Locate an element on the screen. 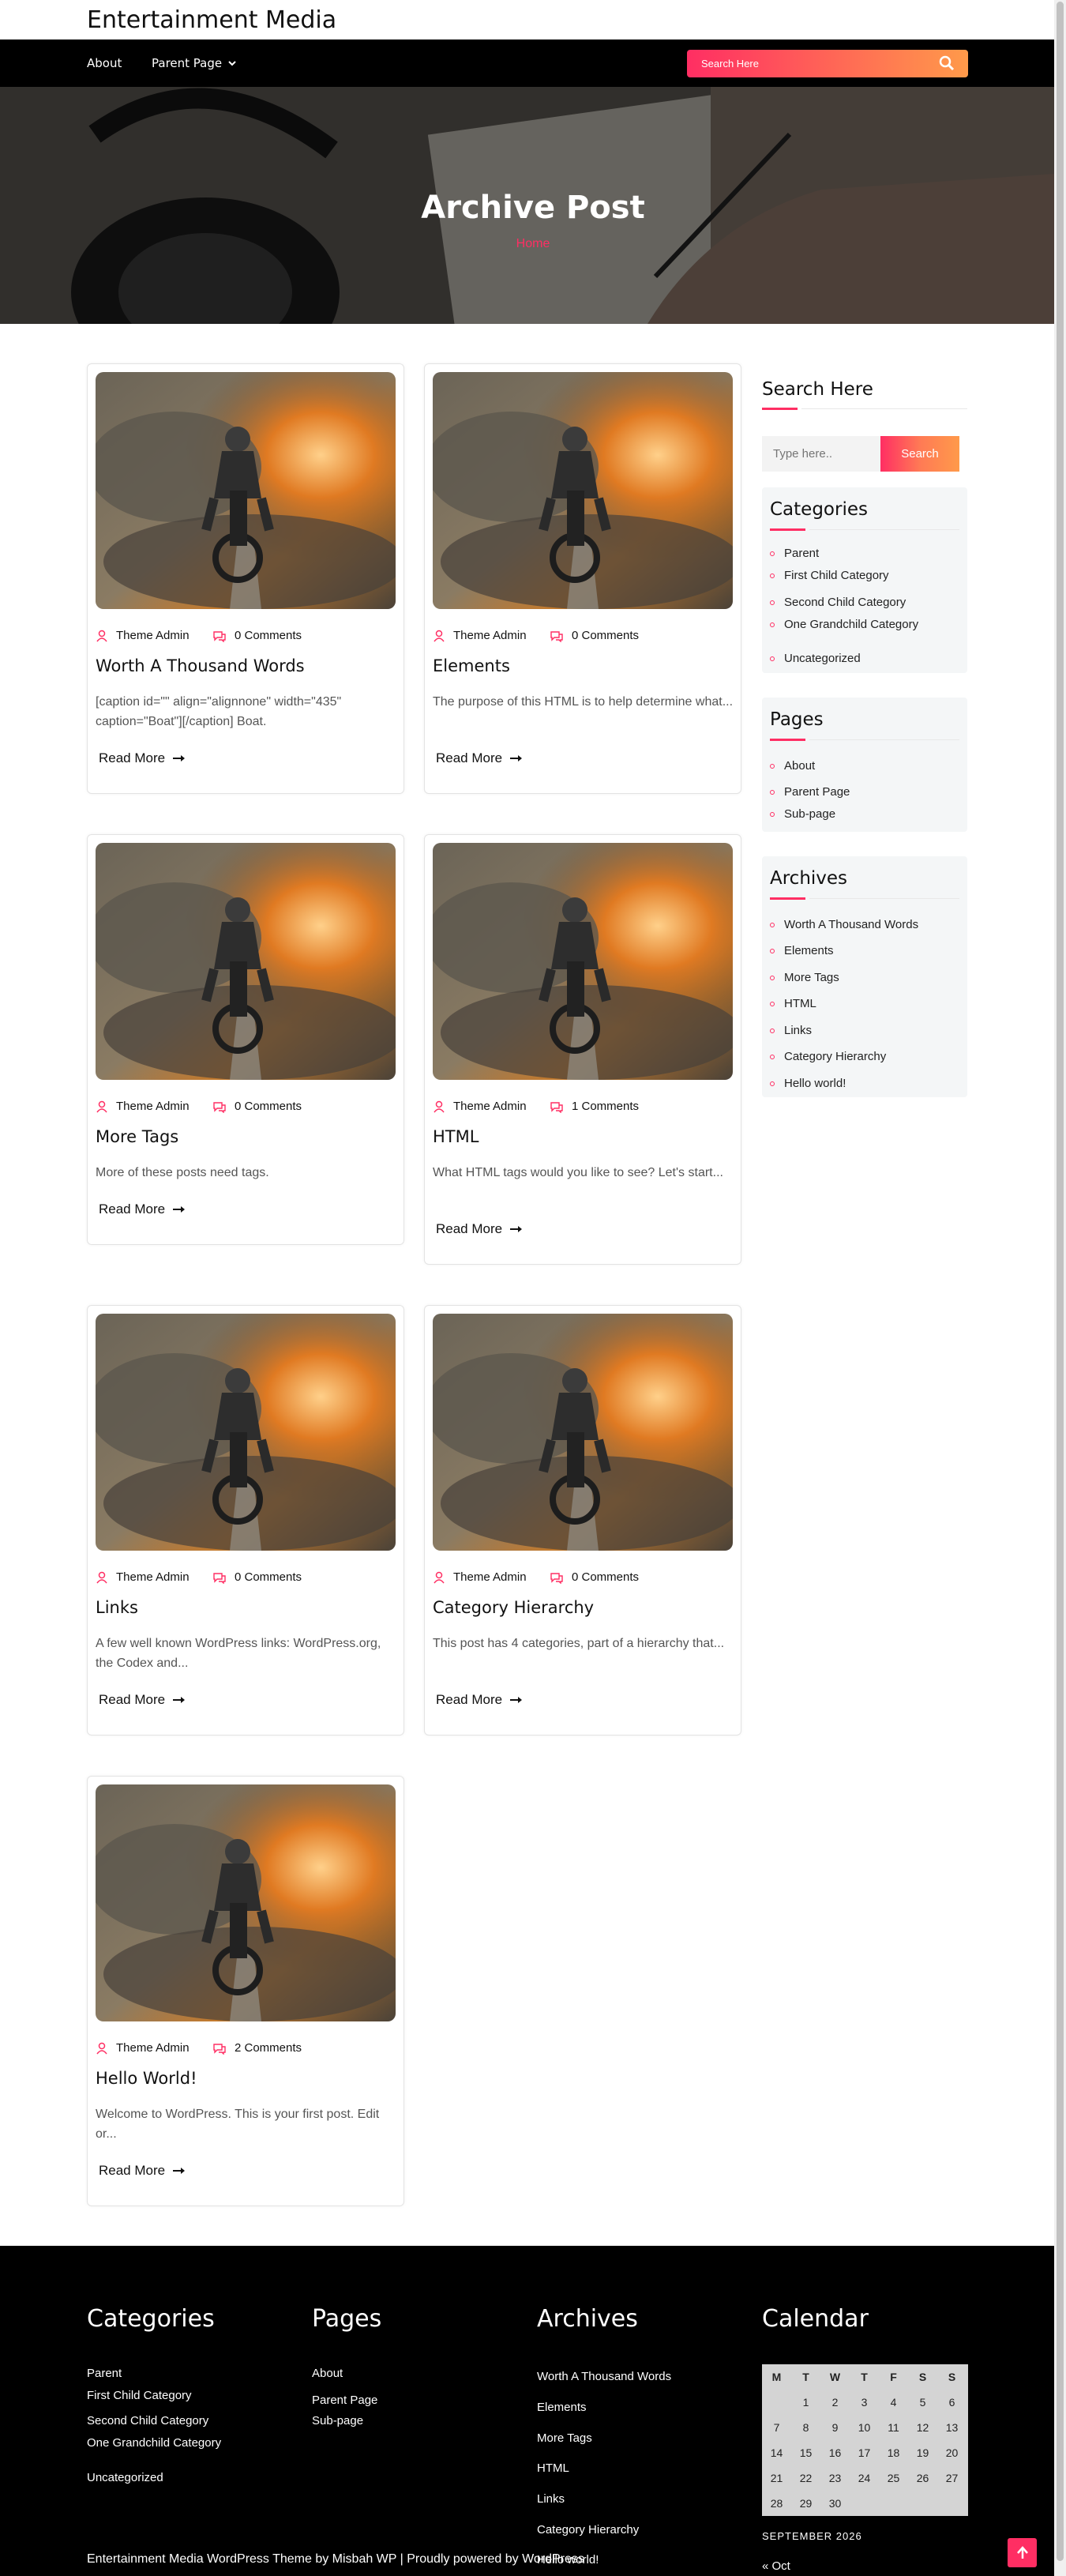  sidebar-archive-item: More Tags is located at coordinates (804, 978).